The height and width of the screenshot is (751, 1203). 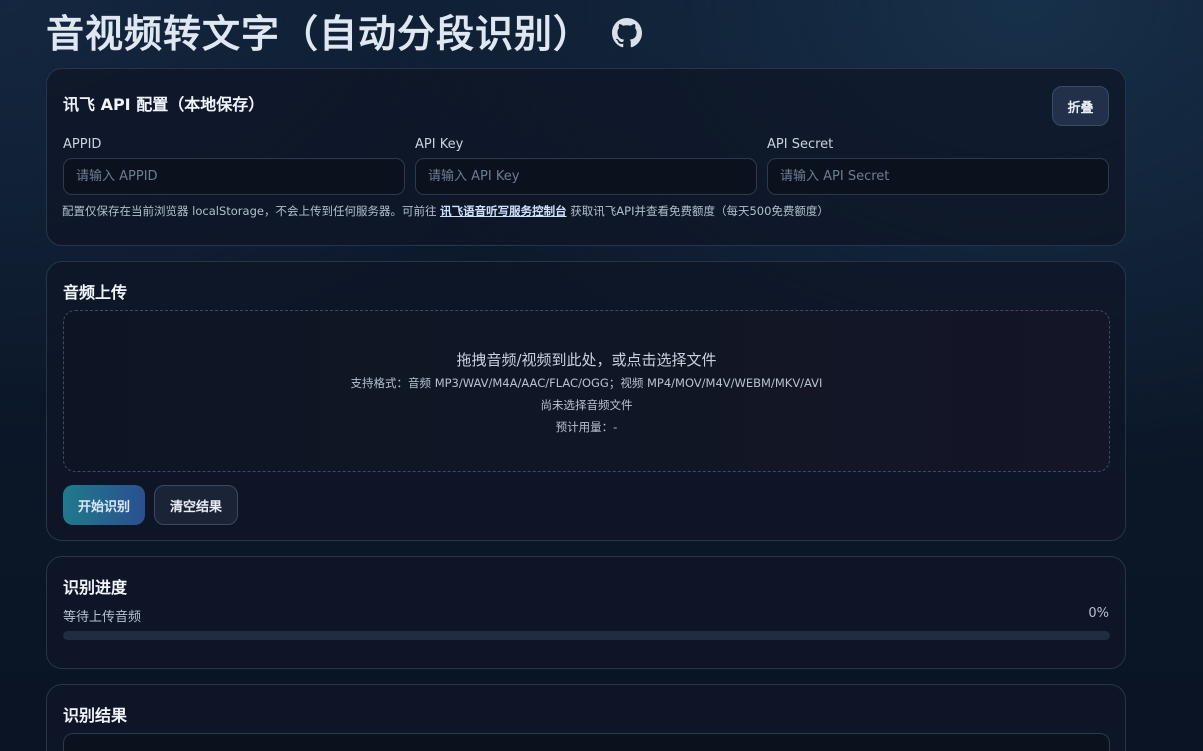 What do you see at coordinates (164, 104) in the screenshot?
I see `api-config-title: 讯飞 API 配置（本地保存）` at bounding box center [164, 104].